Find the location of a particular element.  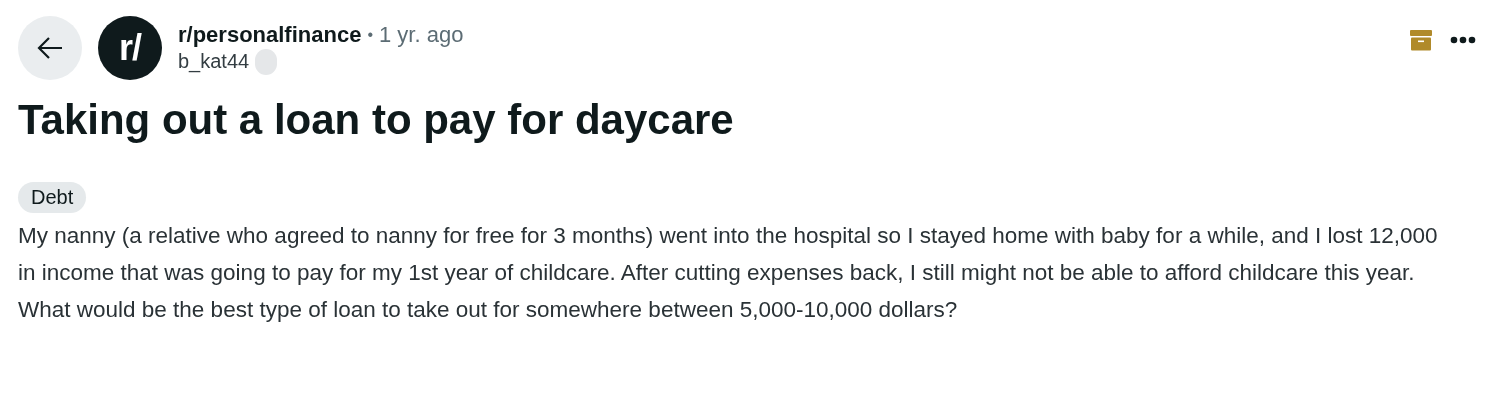

community-link: r/personalfinance is located at coordinates (270, 34).